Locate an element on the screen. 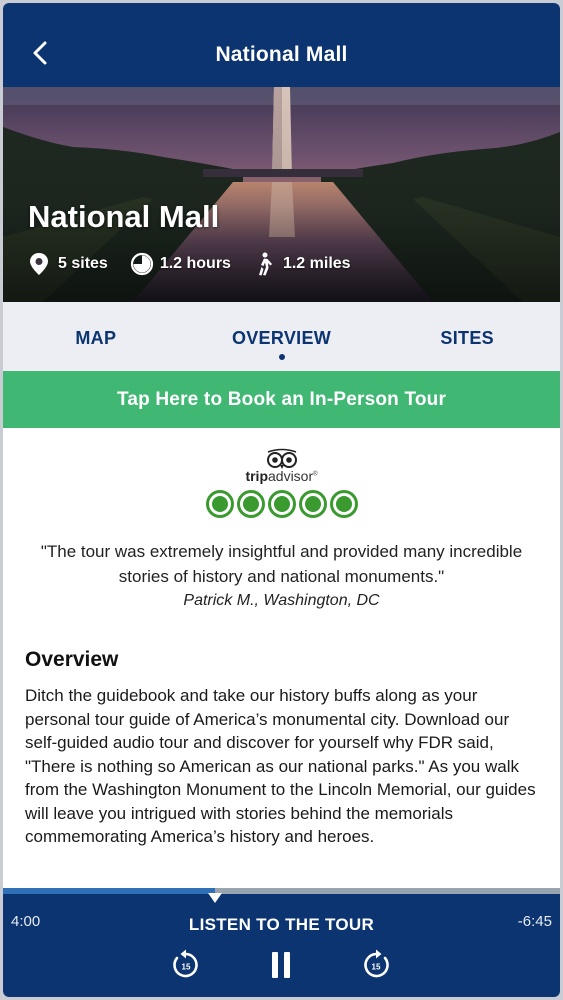 The image size is (563, 1000). tab-overview-label: OVERVIEW is located at coordinates (281, 338).